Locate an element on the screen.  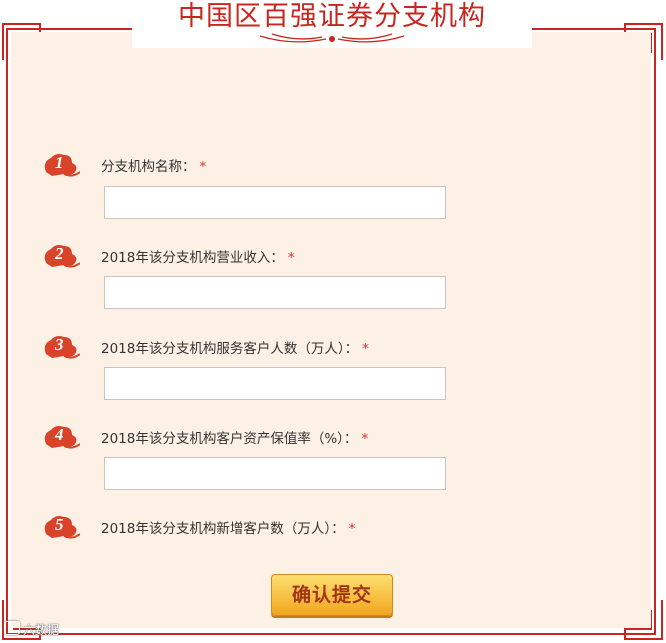
asset-preservation-input is located at coordinates (275, 473).